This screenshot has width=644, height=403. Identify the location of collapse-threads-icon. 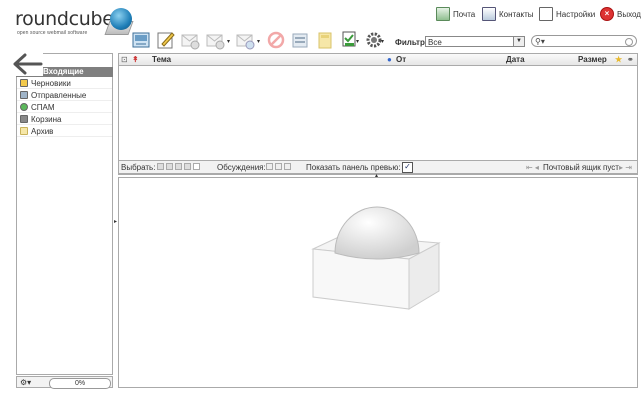
(287, 166).